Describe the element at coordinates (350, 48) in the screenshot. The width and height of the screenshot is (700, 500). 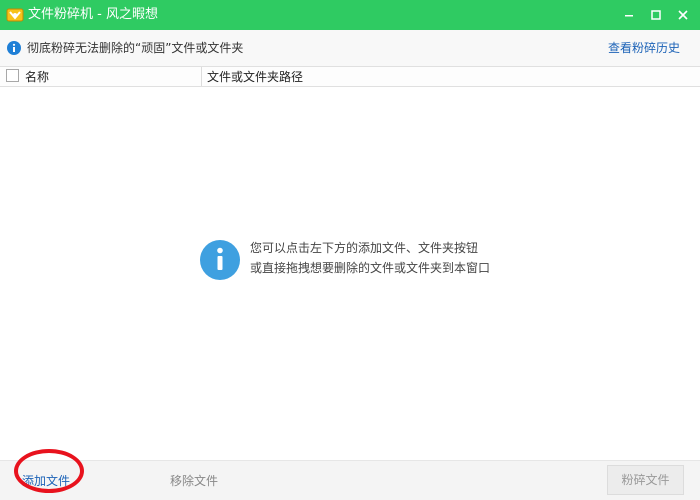
I see `info-bar: 彻底粉碎无法删除的“顽固”文件或文件夹 查看粉碎历史` at that location.